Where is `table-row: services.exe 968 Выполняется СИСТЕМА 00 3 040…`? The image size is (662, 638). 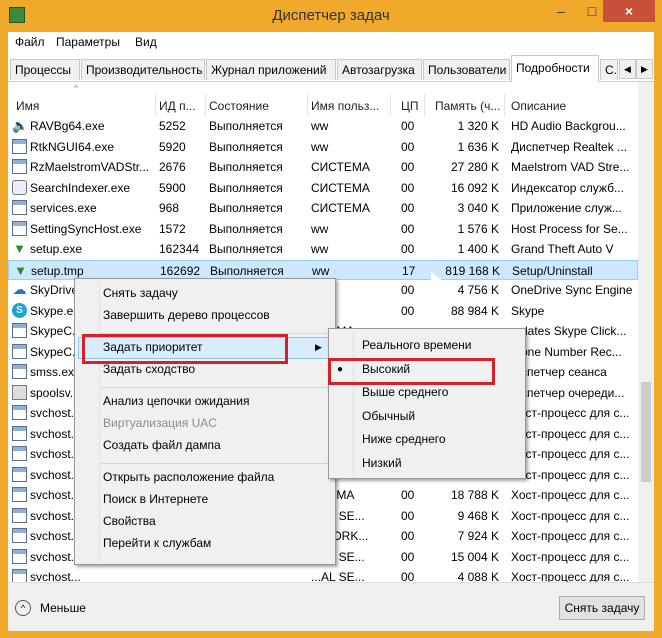
table-row: services.exe 968 Выполняется СИСТЕМА 00 3 040… is located at coordinates (323, 208).